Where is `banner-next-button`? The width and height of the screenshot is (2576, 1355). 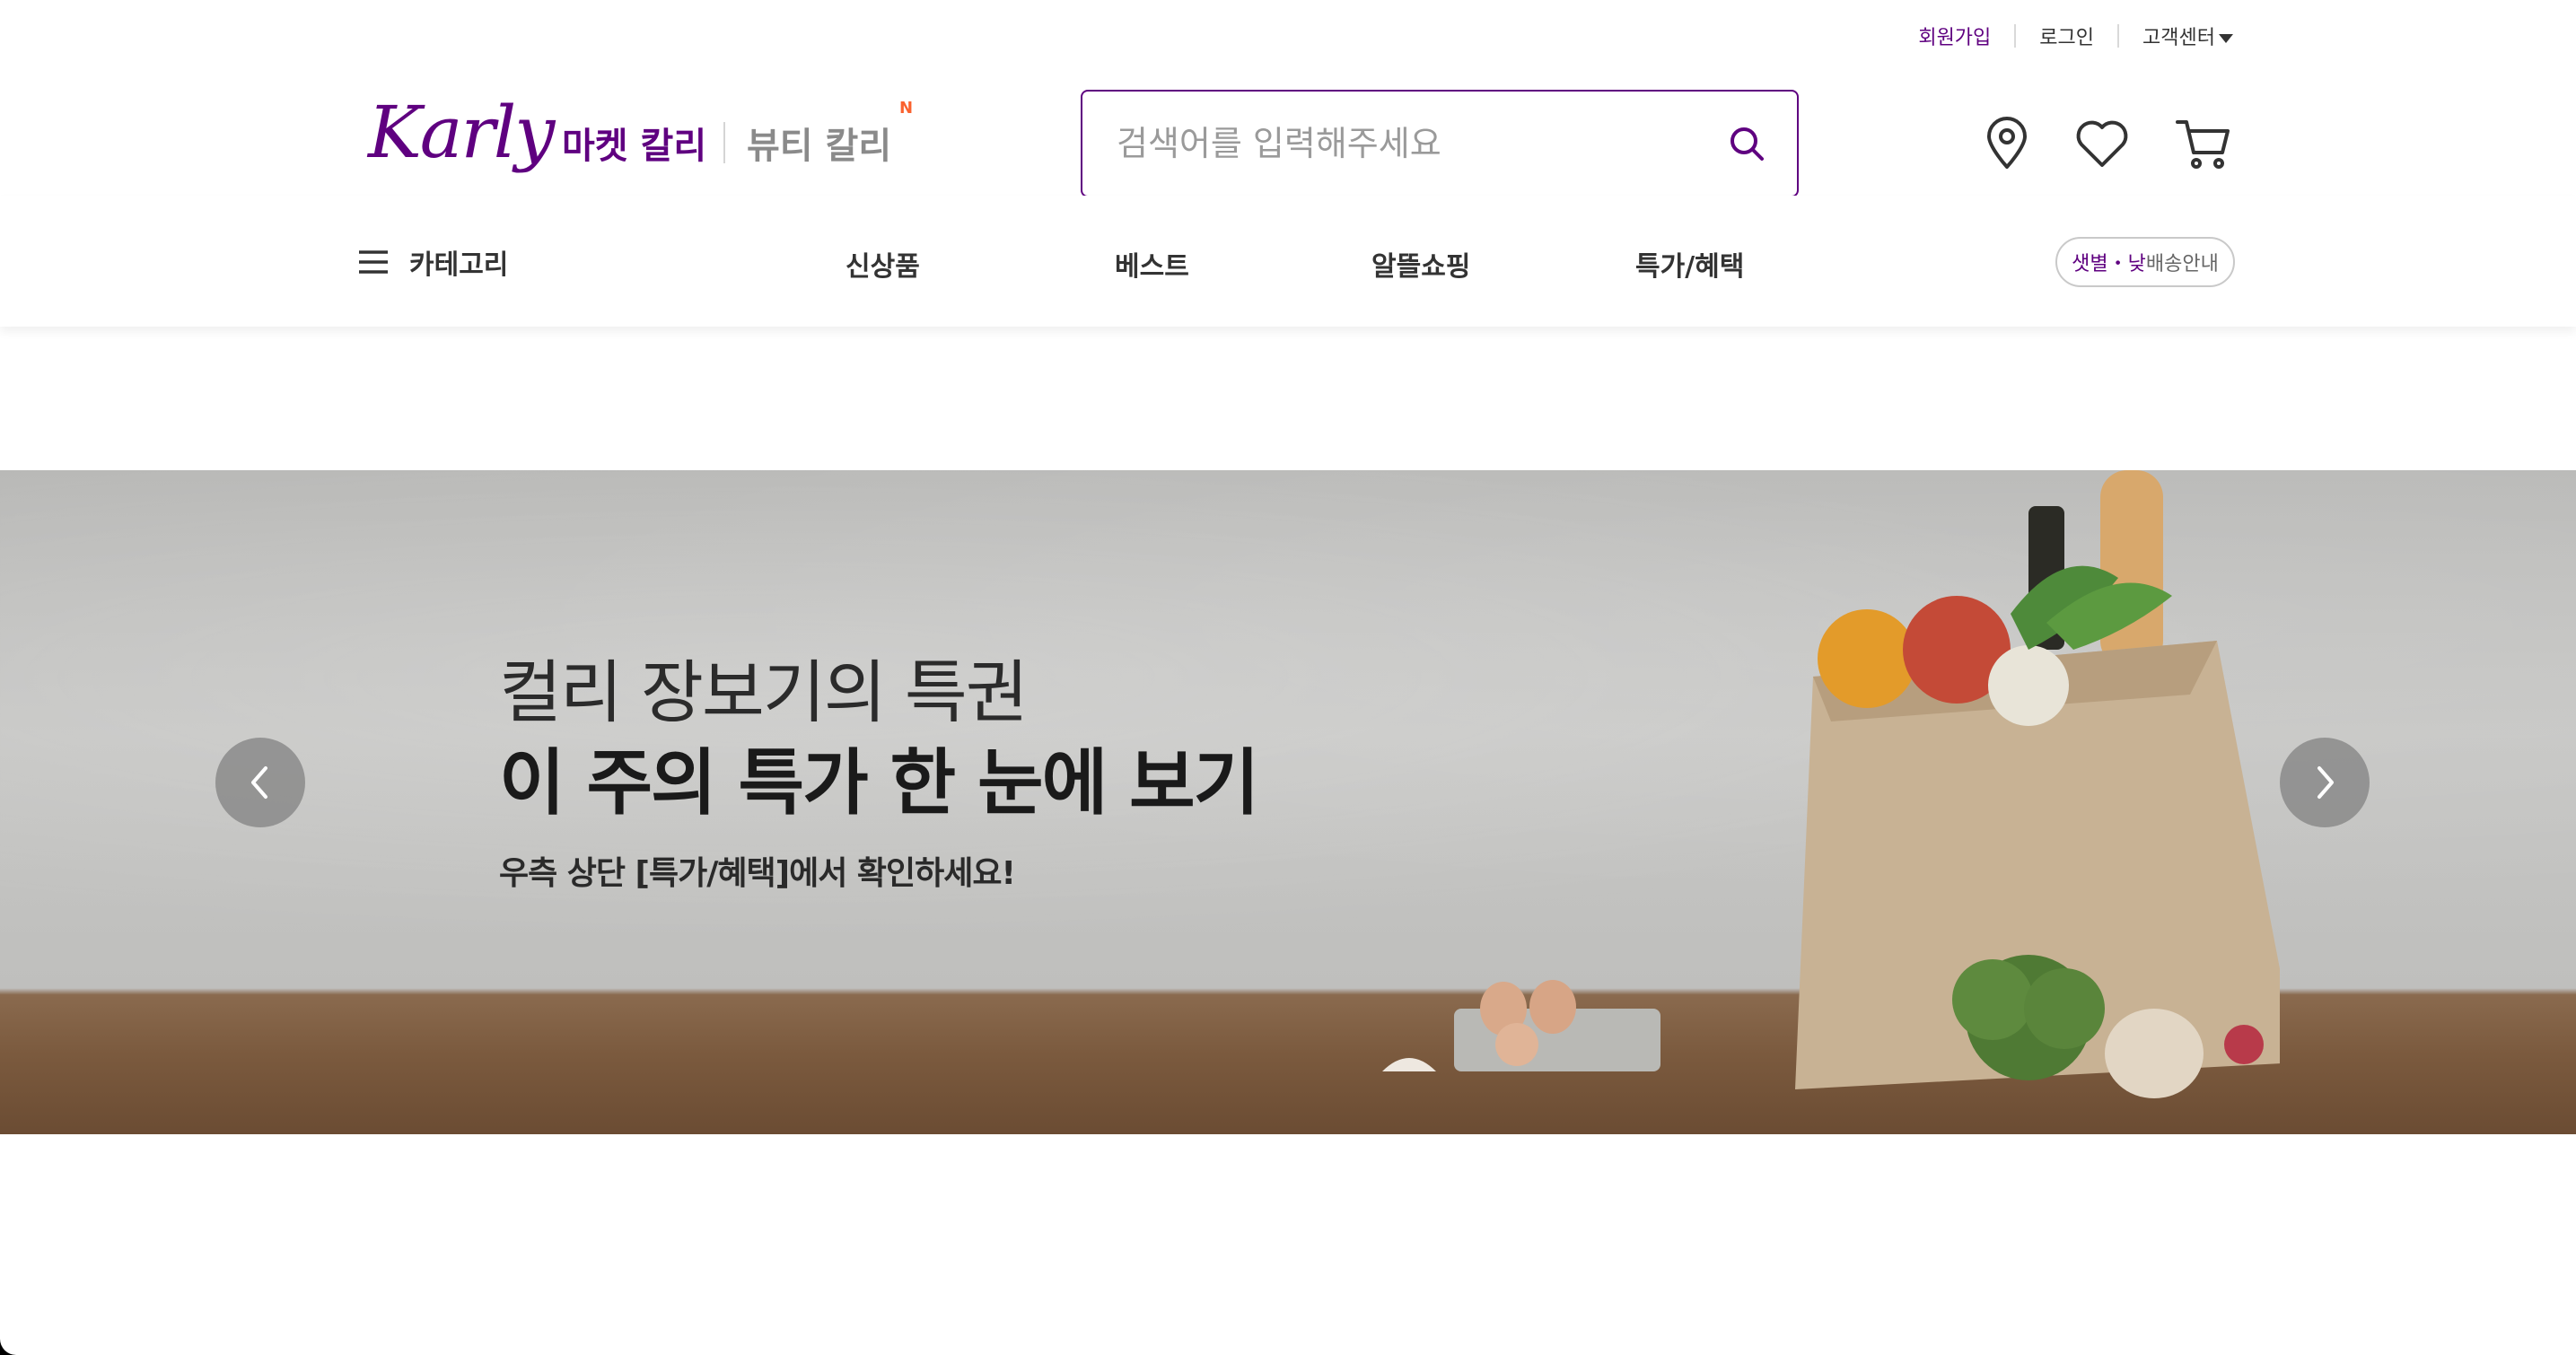 banner-next-button is located at coordinates (2325, 782).